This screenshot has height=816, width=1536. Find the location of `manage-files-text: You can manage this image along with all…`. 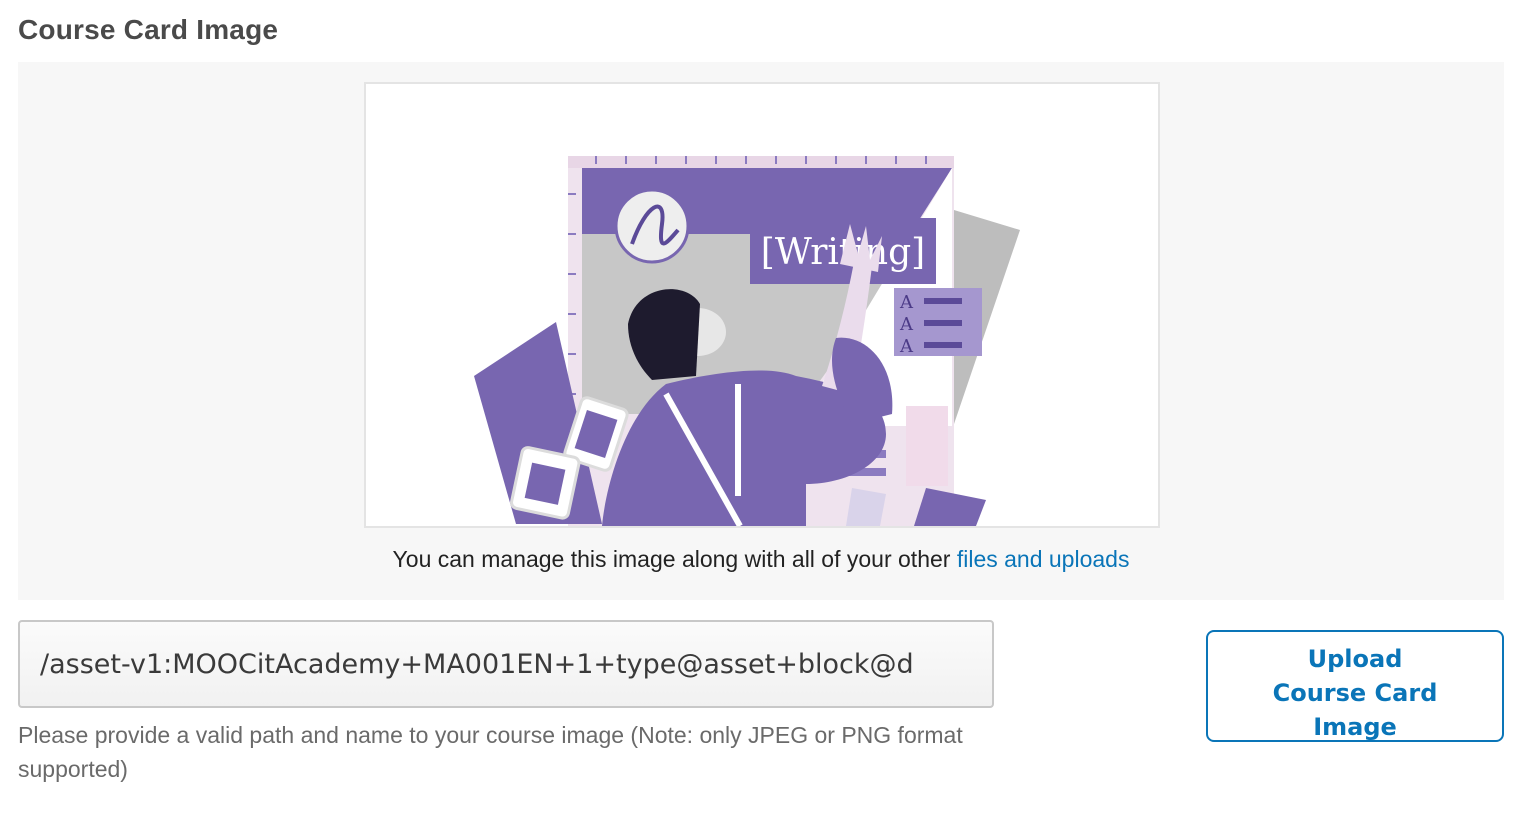

manage-files-text: You can manage this image along with all… is located at coordinates (671, 559).